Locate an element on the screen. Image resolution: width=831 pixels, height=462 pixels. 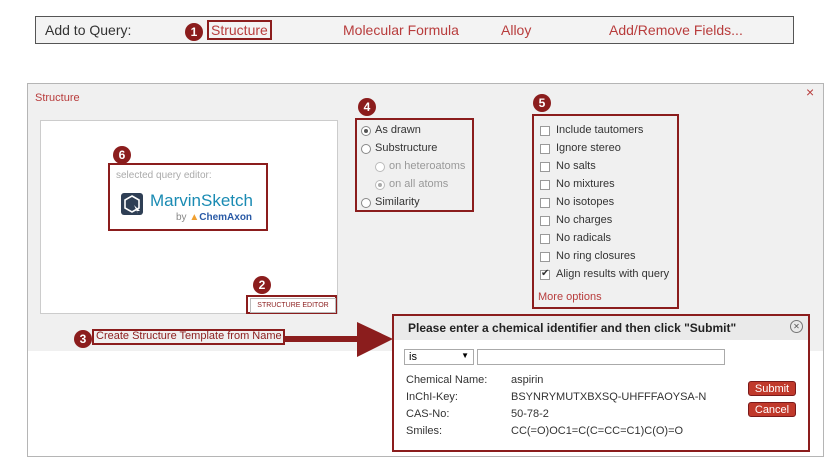
dialog-close-icon: ✕ is located at coordinates (796, 326).